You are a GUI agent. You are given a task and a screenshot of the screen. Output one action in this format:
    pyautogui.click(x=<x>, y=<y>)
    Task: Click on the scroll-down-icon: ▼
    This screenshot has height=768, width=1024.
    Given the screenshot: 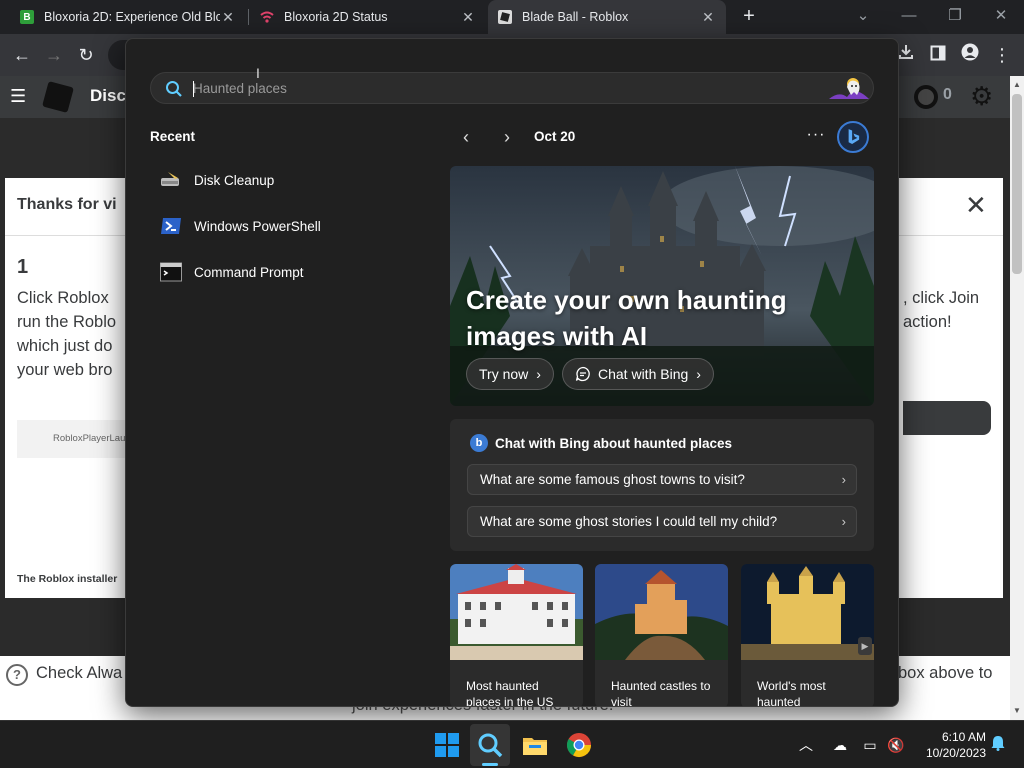 What is the action you would take?
    pyautogui.click(x=1017, y=711)
    